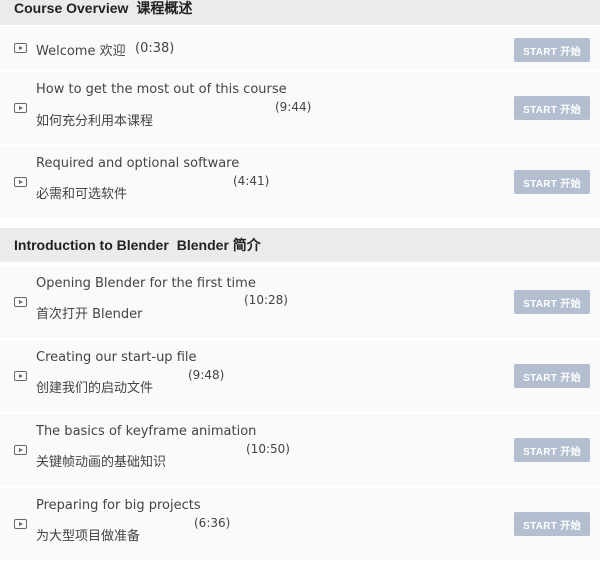 The height and width of the screenshot is (563, 600). I want to click on lesson-title-zh: 必需和可选软件, so click(82, 194).